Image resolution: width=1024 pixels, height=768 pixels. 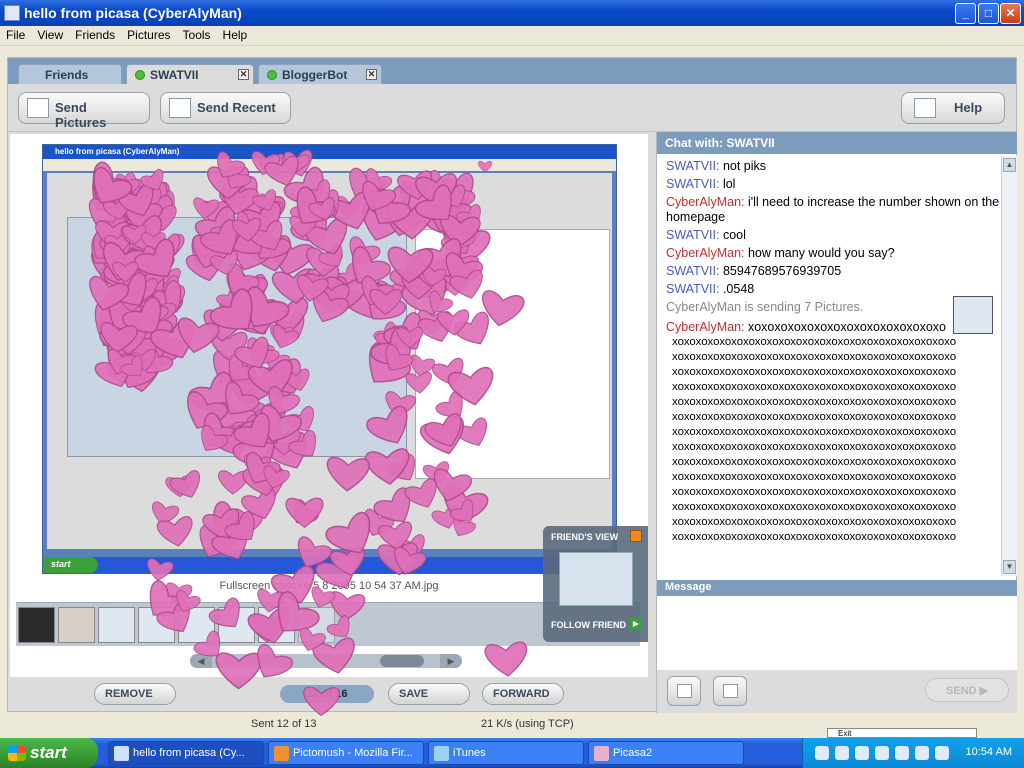 I want to click on chat-text: xoxoxoxoxoxoxoxoxoxoxoxoxoxoxo, so click(x=845, y=327).